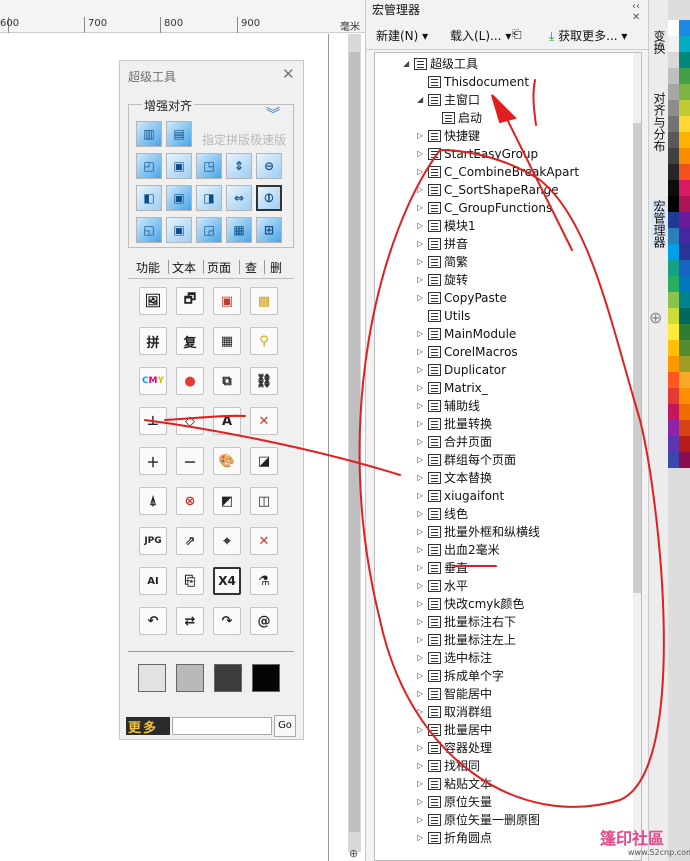  Describe the element at coordinates (209, 198) in the screenshot. I see `align-middle-right-button: ◨` at that location.